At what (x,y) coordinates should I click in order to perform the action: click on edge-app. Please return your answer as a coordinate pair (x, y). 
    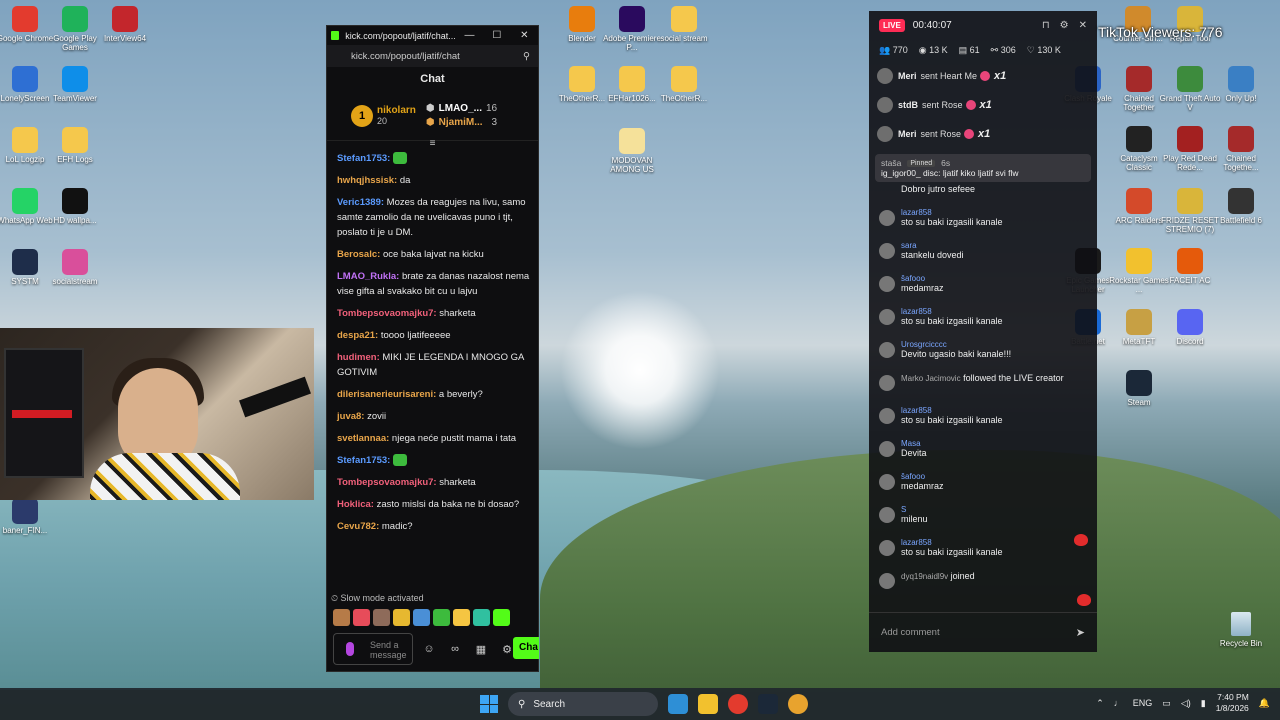
    Looking at the image, I should click on (678, 704).